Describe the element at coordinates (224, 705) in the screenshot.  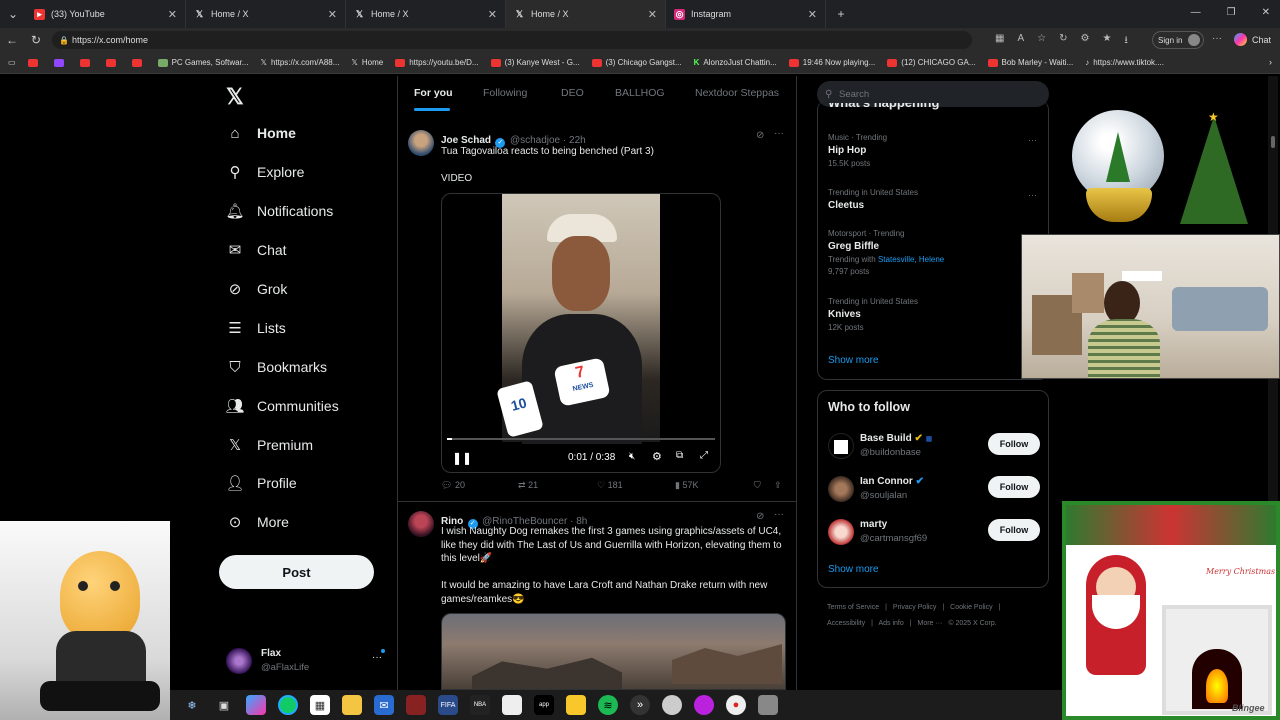
I see `task-view-icon: ▣` at that location.